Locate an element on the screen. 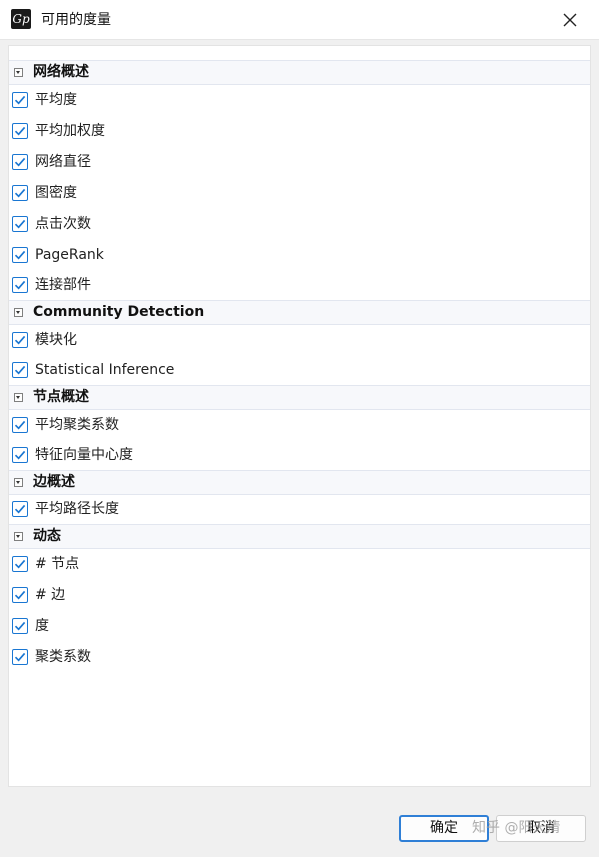  category-label: 节点概述 is located at coordinates (61, 397).